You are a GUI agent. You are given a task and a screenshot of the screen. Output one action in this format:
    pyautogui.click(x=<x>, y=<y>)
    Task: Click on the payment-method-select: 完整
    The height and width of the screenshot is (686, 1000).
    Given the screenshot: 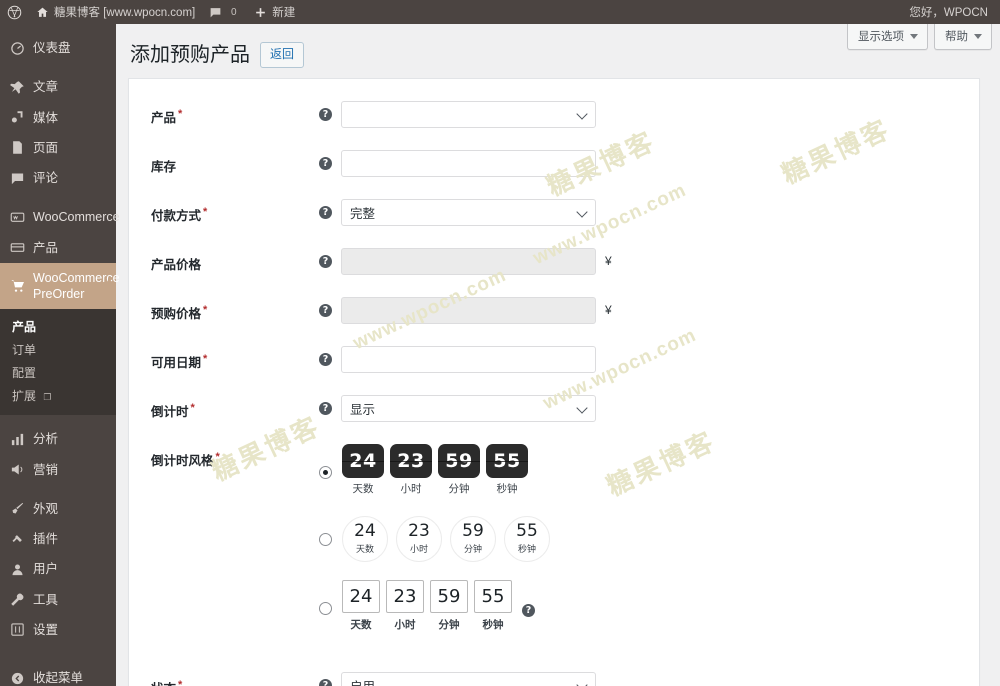 What is the action you would take?
    pyautogui.click(x=468, y=213)
    